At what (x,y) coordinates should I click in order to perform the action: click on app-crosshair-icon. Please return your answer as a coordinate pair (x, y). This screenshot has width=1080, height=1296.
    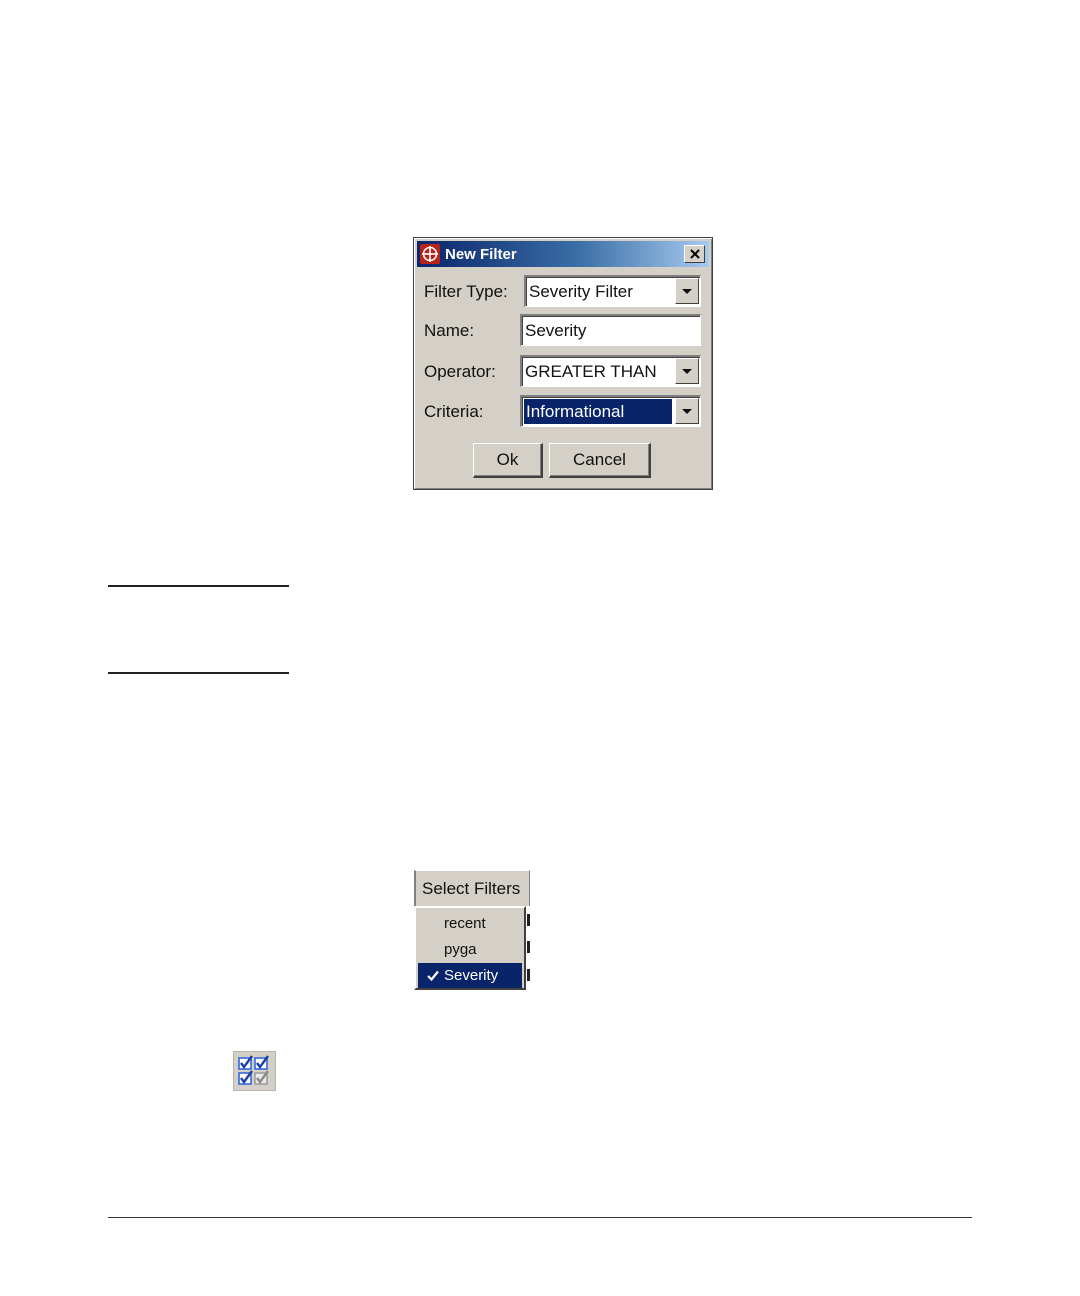
    Looking at the image, I should click on (430, 254).